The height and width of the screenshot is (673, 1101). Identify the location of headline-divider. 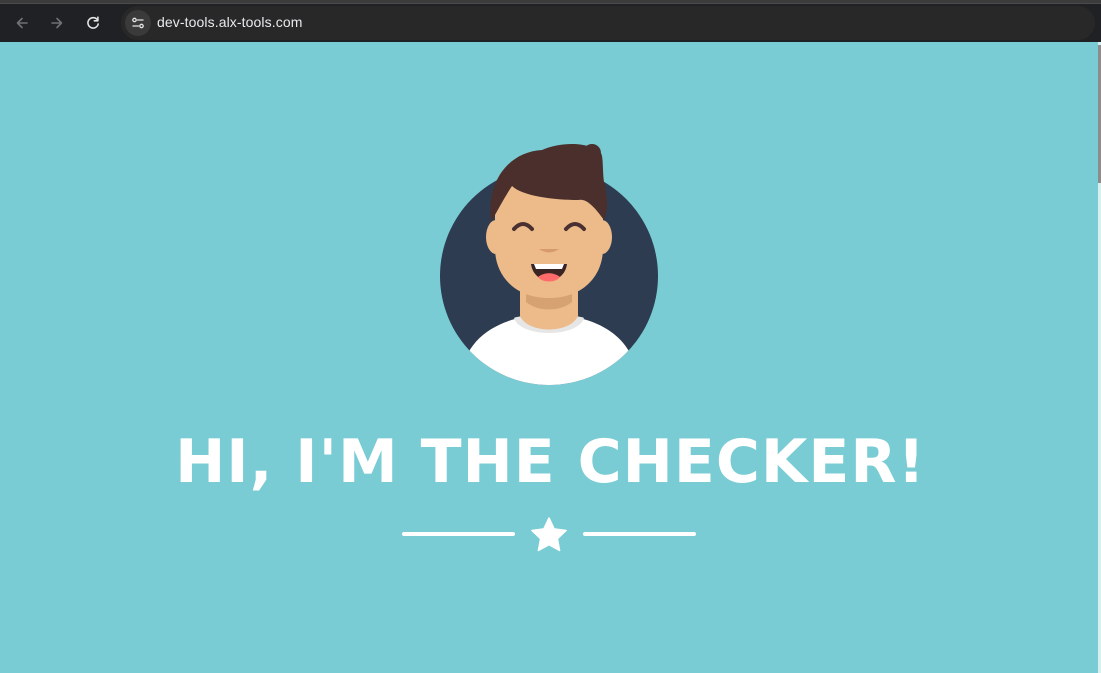
(549, 534).